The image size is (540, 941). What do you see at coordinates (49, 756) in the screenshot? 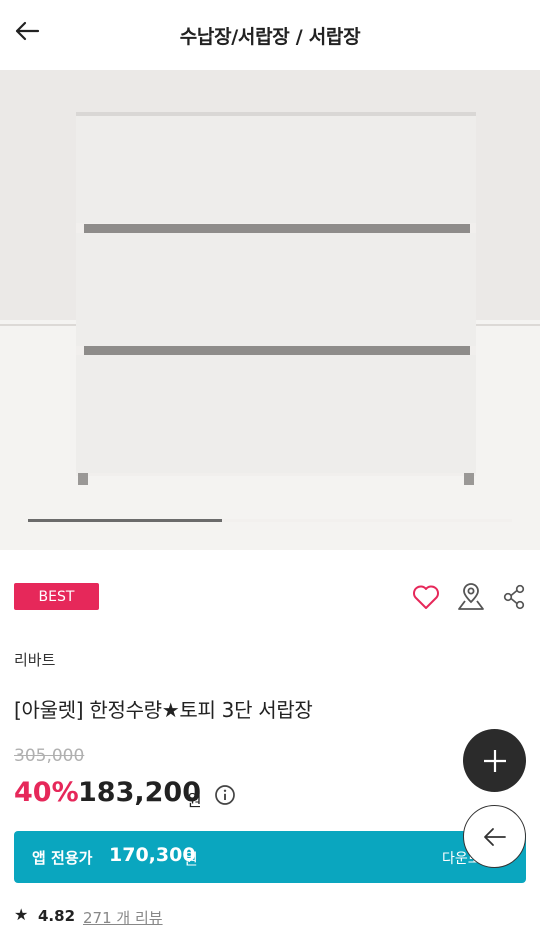
I see `original-price: 305,000` at bounding box center [49, 756].